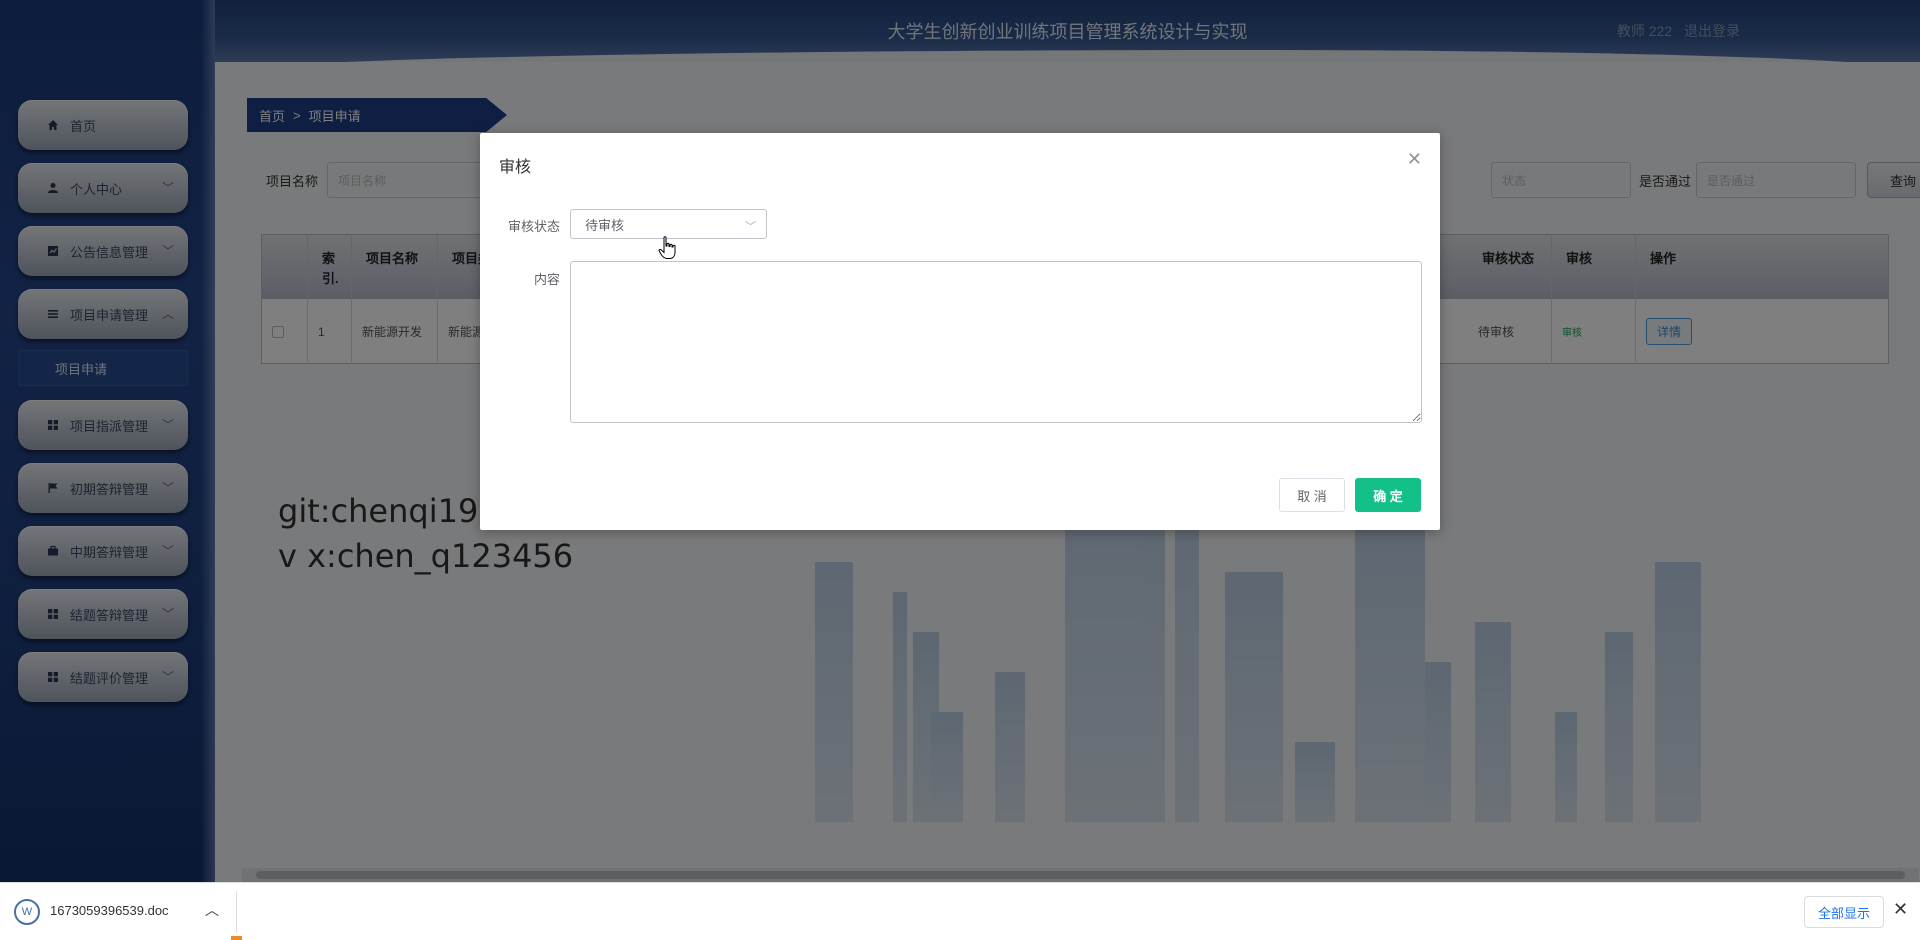 The width and height of the screenshot is (1920, 940). Describe the element at coordinates (515, 167) in the screenshot. I see `dialog-title: 审核` at that location.